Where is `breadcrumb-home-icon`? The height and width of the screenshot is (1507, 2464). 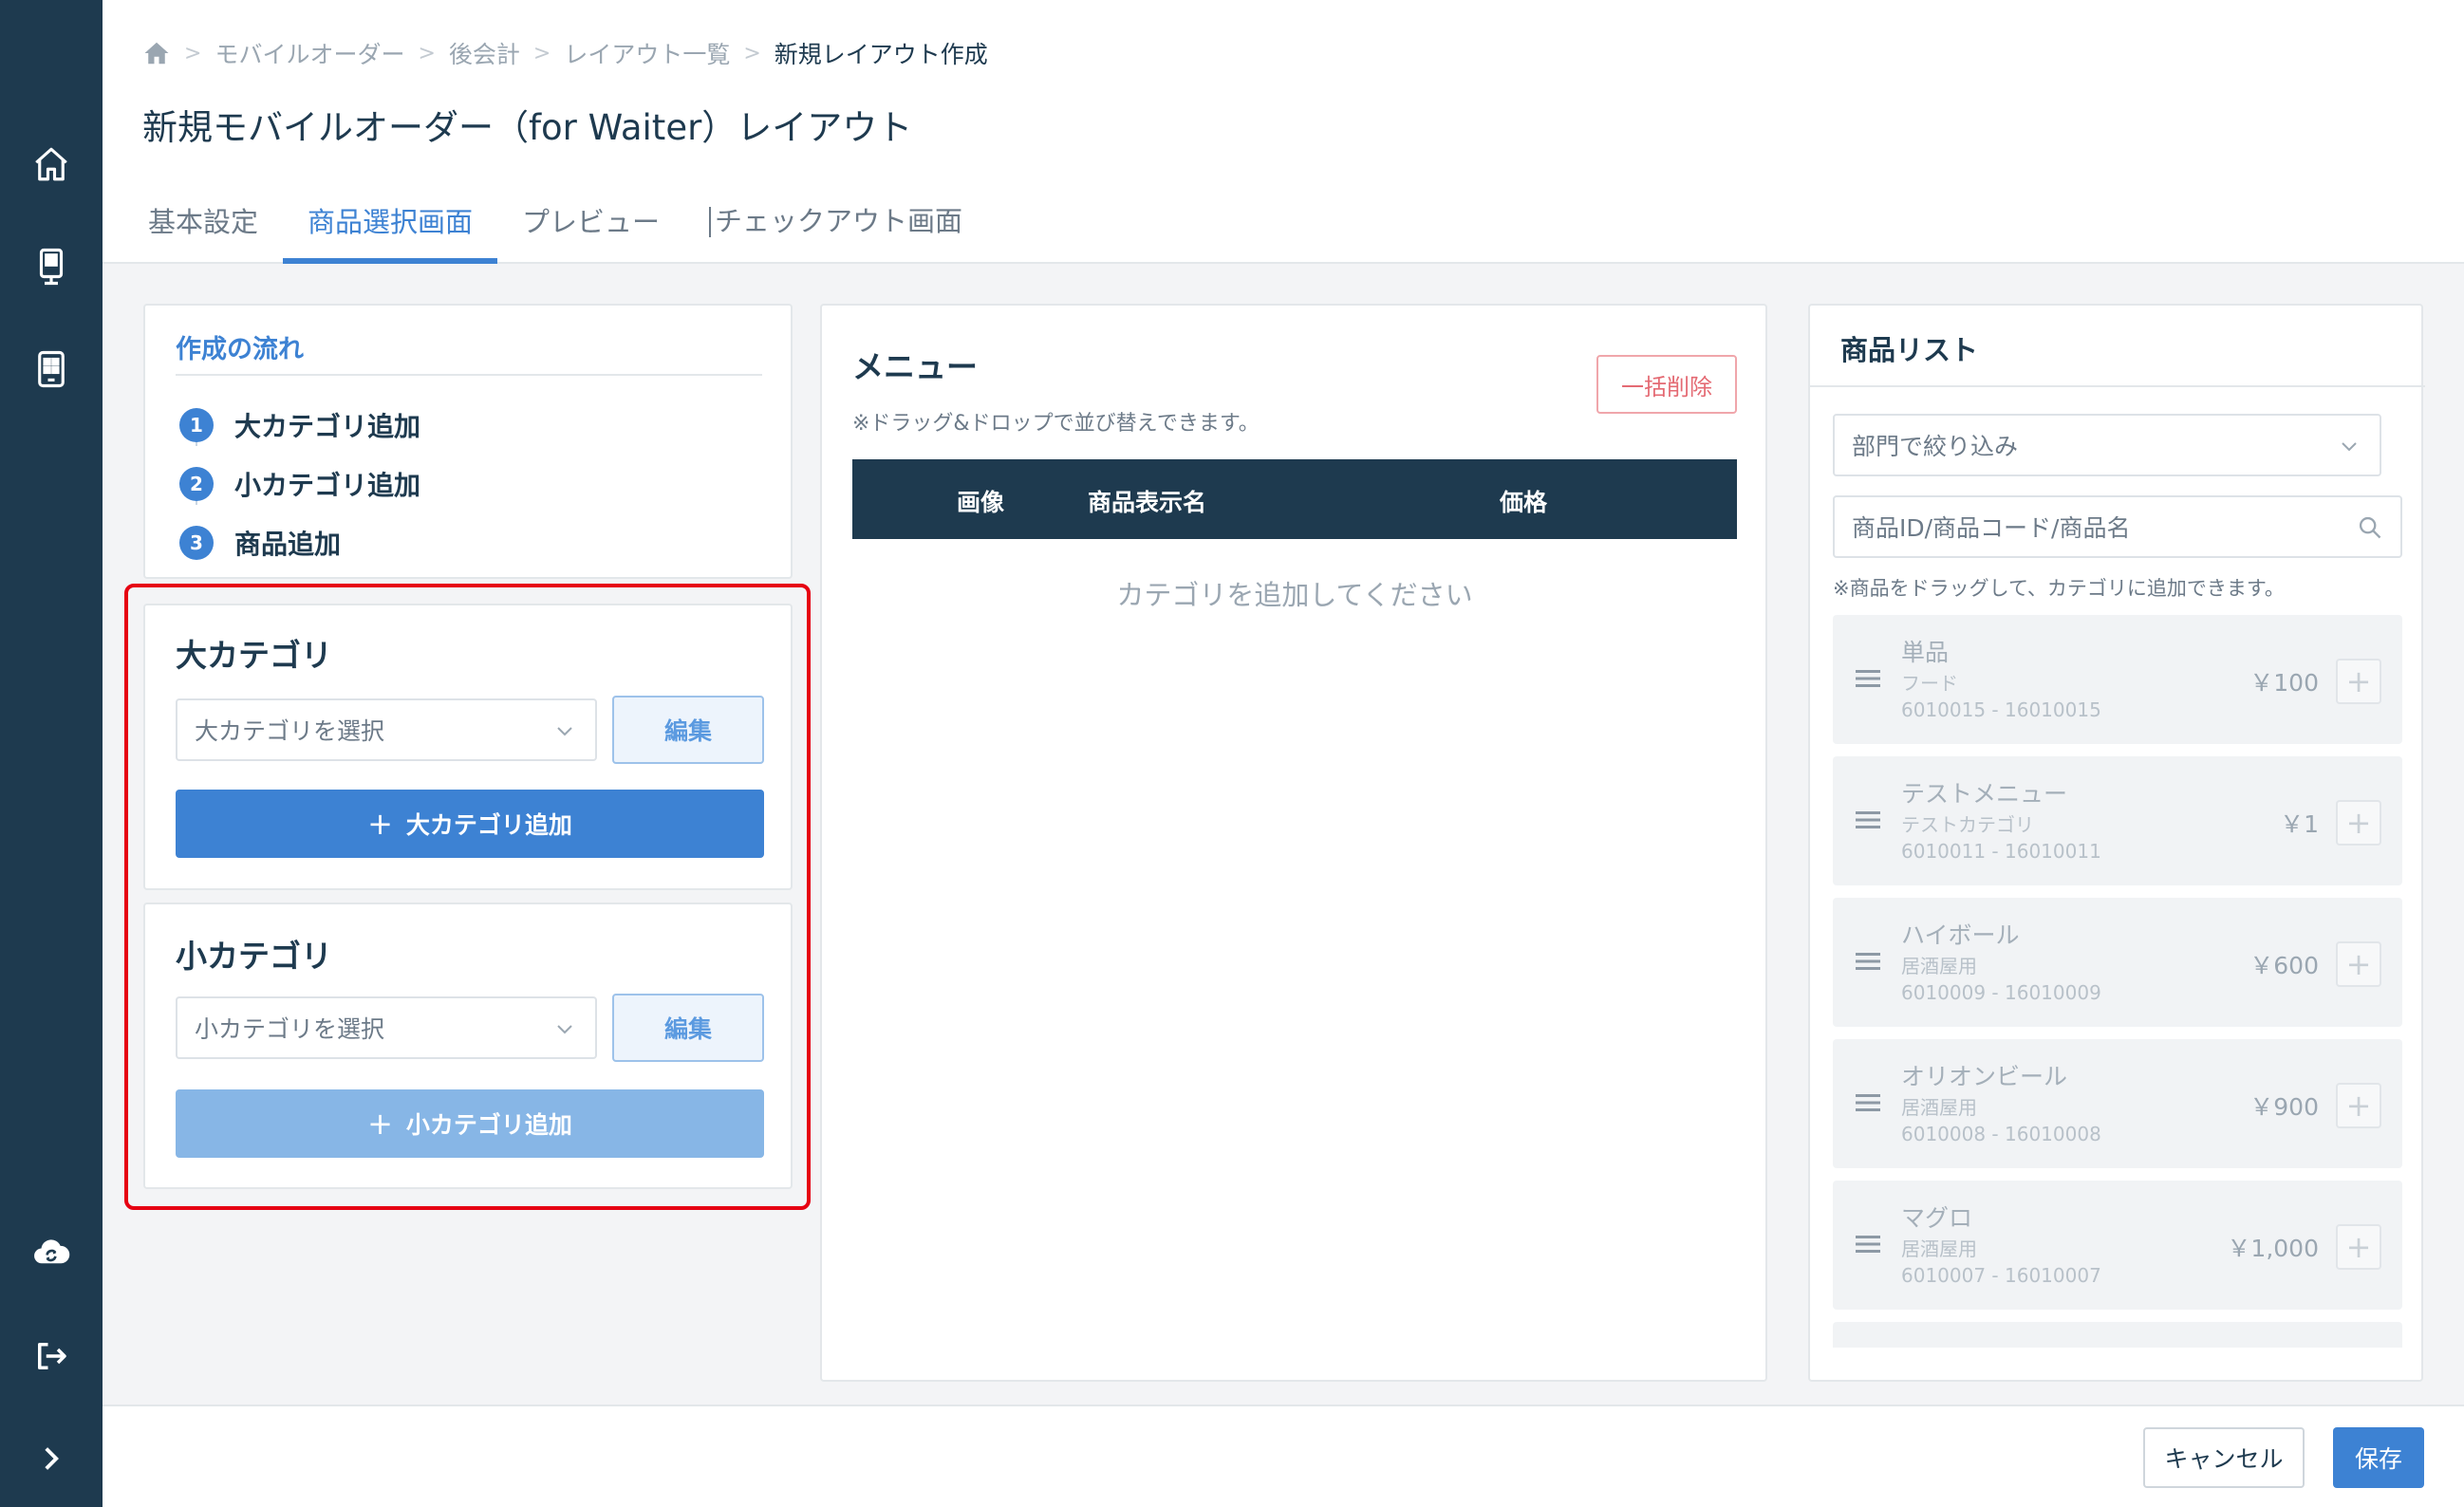
breadcrumb-home-icon is located at coordinates (157, 53).